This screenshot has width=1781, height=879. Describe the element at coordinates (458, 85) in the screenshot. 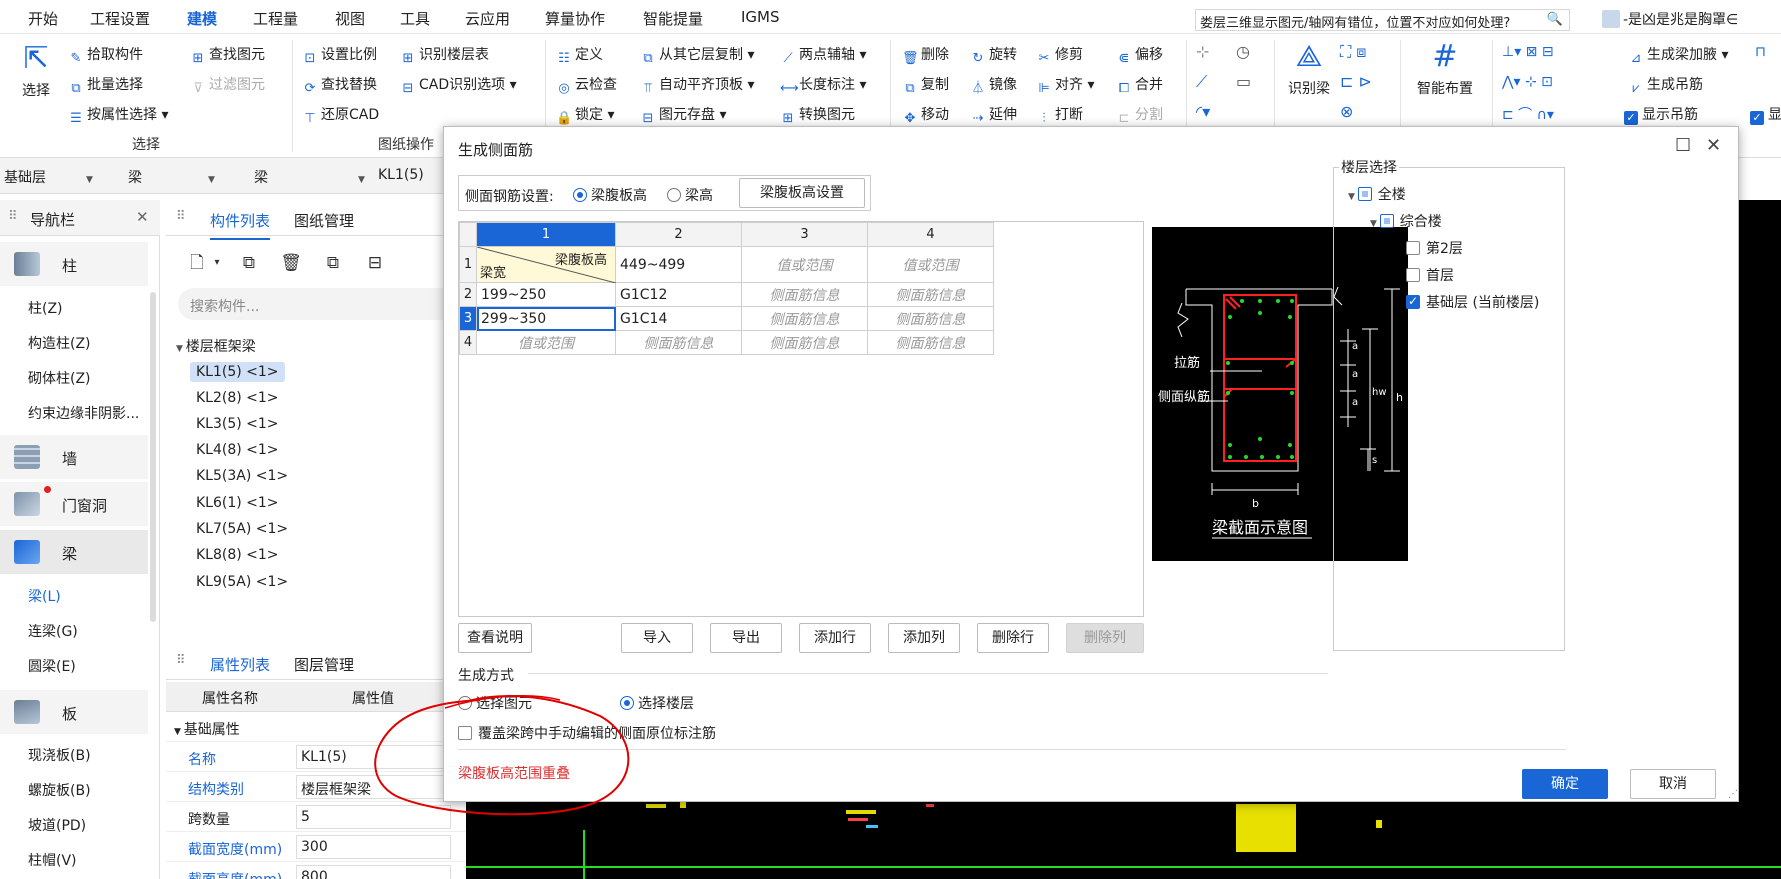

I see `cad-options-button: ⊟ CAD识别选项 ▾` at that location.